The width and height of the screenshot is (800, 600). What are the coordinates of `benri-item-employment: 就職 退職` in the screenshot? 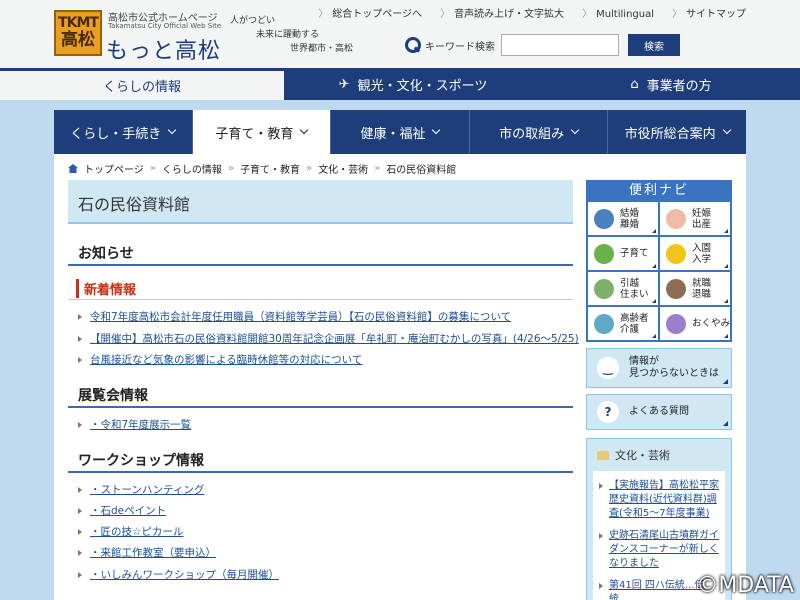 It's located at (695, 288).